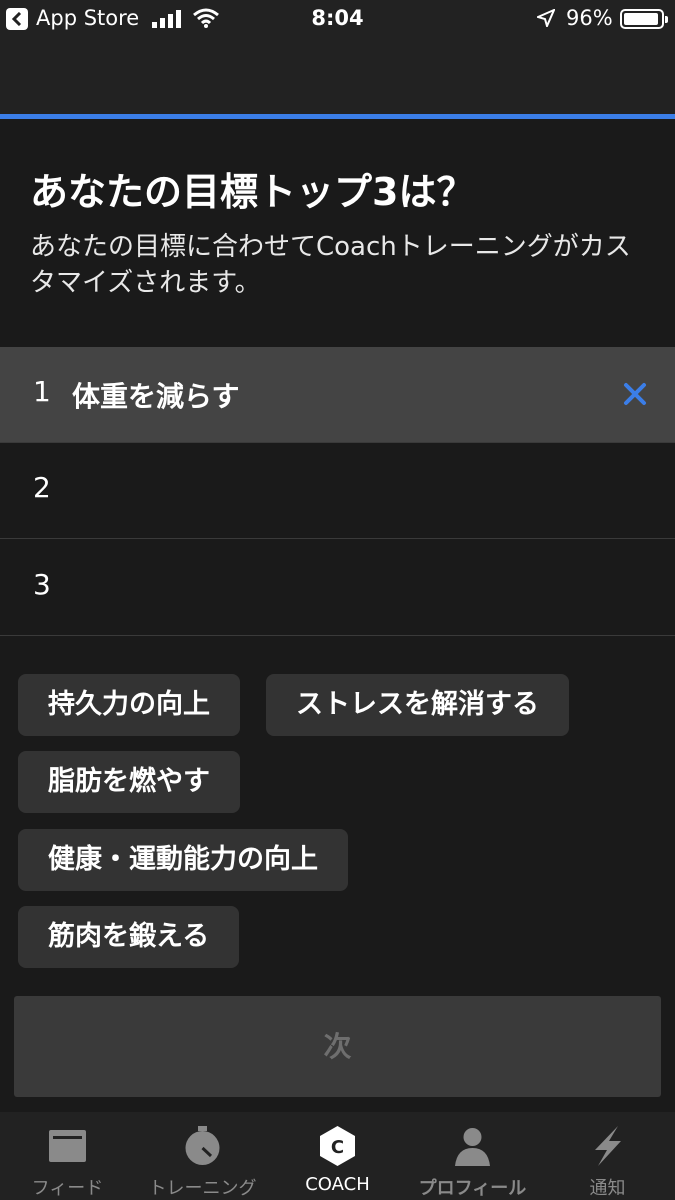 The width and height of the screenshot is (675, 1200). What do you see at coordinates (42, 487) in the screenshot?
I see `goal-number: 2` at bounding box center [42, 487].